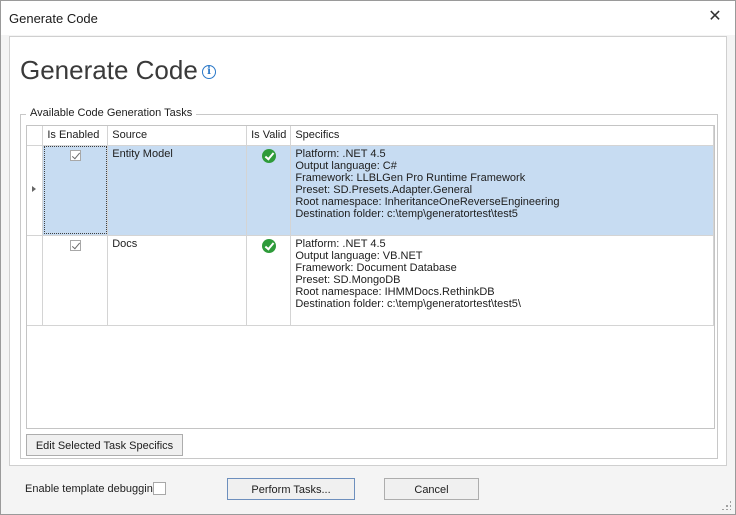 This screenshot has height=515, width=736. I want to click on spec-preset: Preset: SD.MongoDB, so click(348, 279).